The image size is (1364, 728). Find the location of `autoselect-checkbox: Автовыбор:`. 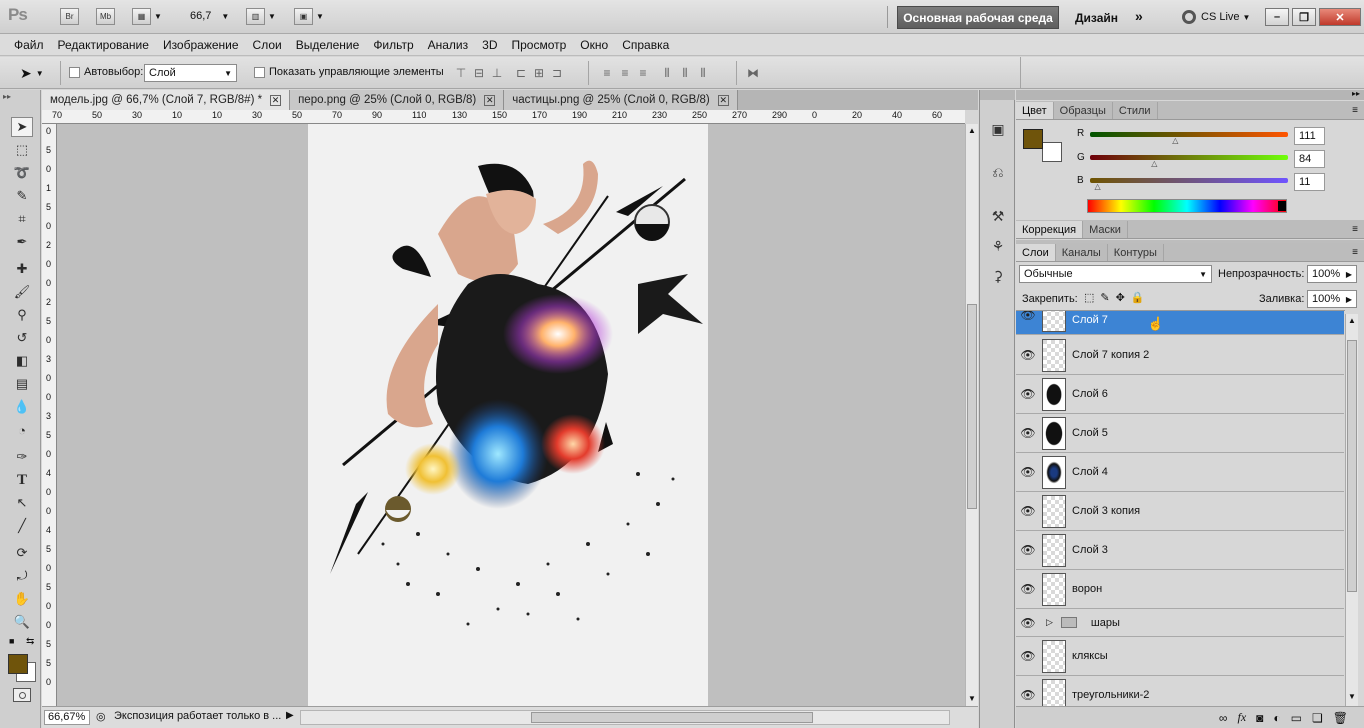

autoselect-checkbox: Автовыбор: is located at coordinates (106, 72).